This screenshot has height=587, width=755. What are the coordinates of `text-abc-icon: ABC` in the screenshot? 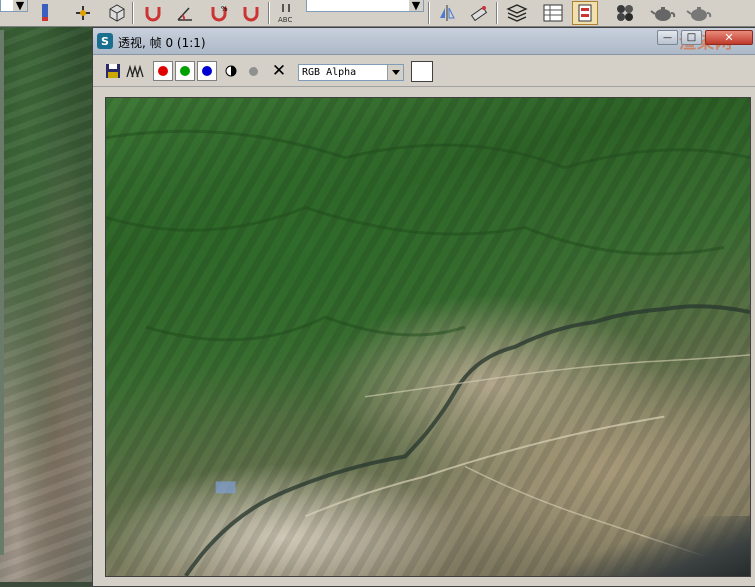 It's located at (289, 13).